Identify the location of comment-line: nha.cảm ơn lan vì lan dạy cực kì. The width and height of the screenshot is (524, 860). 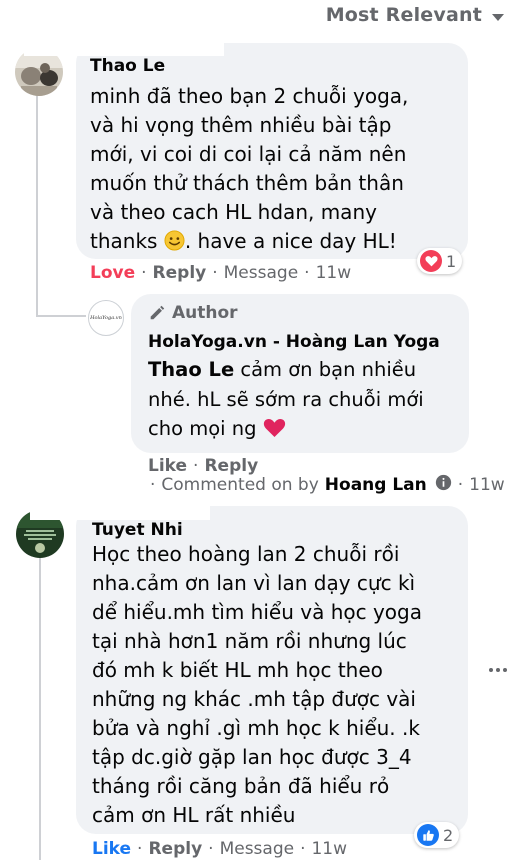
(254, 583).